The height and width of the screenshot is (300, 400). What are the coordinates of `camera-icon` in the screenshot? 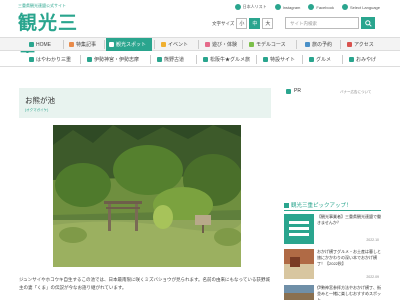 It's located at (111, 44).